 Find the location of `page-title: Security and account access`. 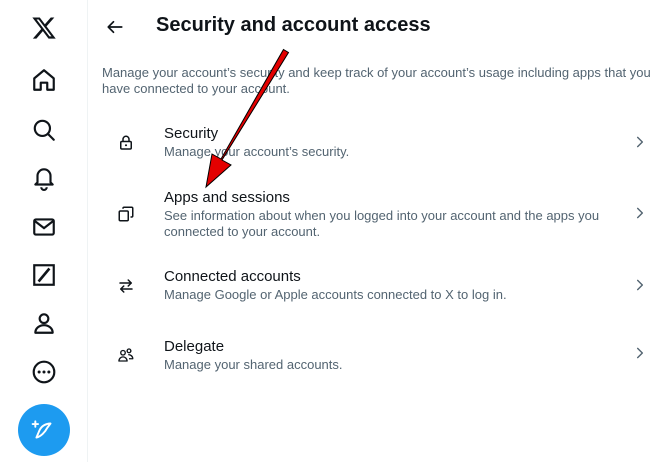

page-title: Security and account access is located at coordinates (293, 25).